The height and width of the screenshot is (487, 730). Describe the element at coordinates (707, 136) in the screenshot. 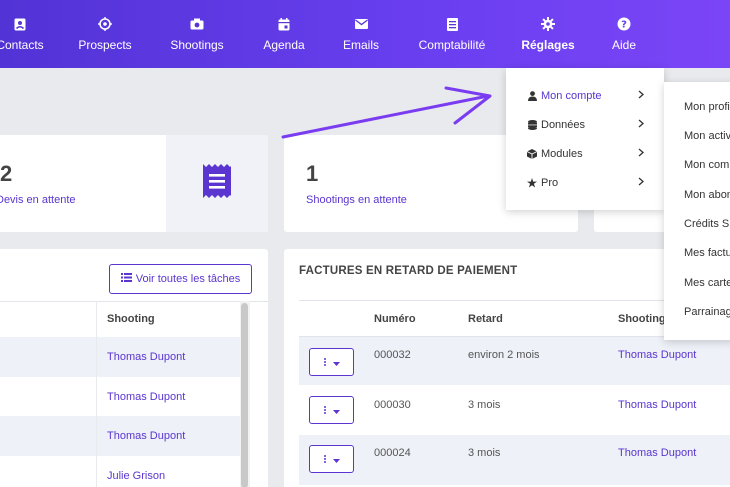

I see `submenu-item: Mon activ` at that location.